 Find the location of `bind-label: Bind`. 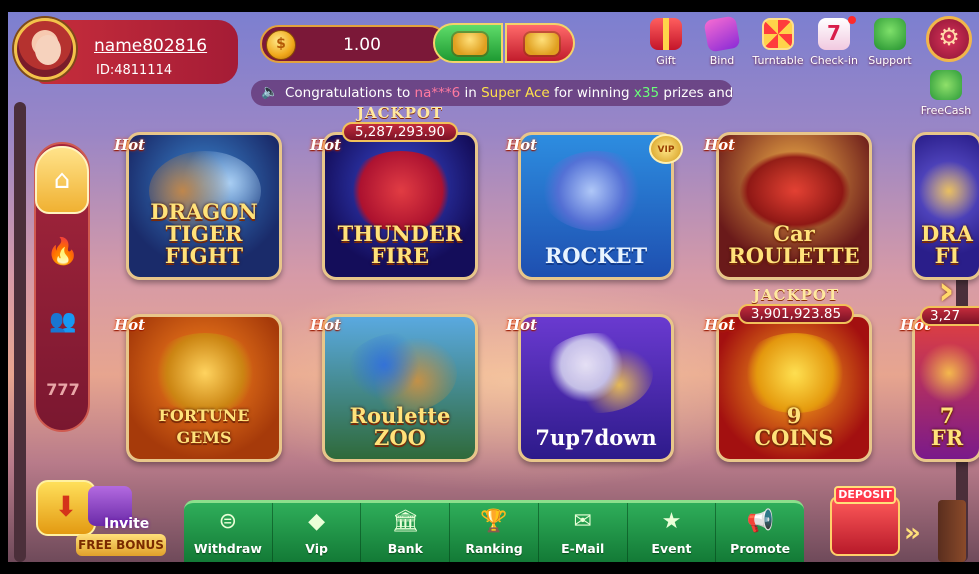

bind-label: Bind is located at coordinates (722, 60).